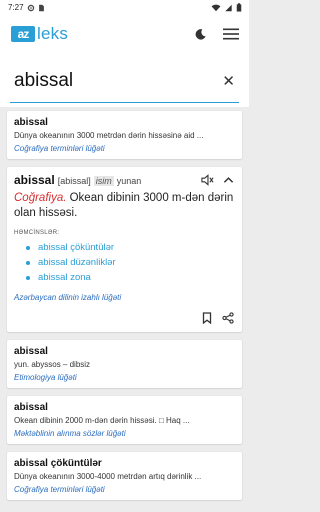 The height and width of the screenshot is (512, 320). What do you see at coordinates (16, 7) in the screenshot?
I see `status-time: 7:27` at bounding box center [16, 7].